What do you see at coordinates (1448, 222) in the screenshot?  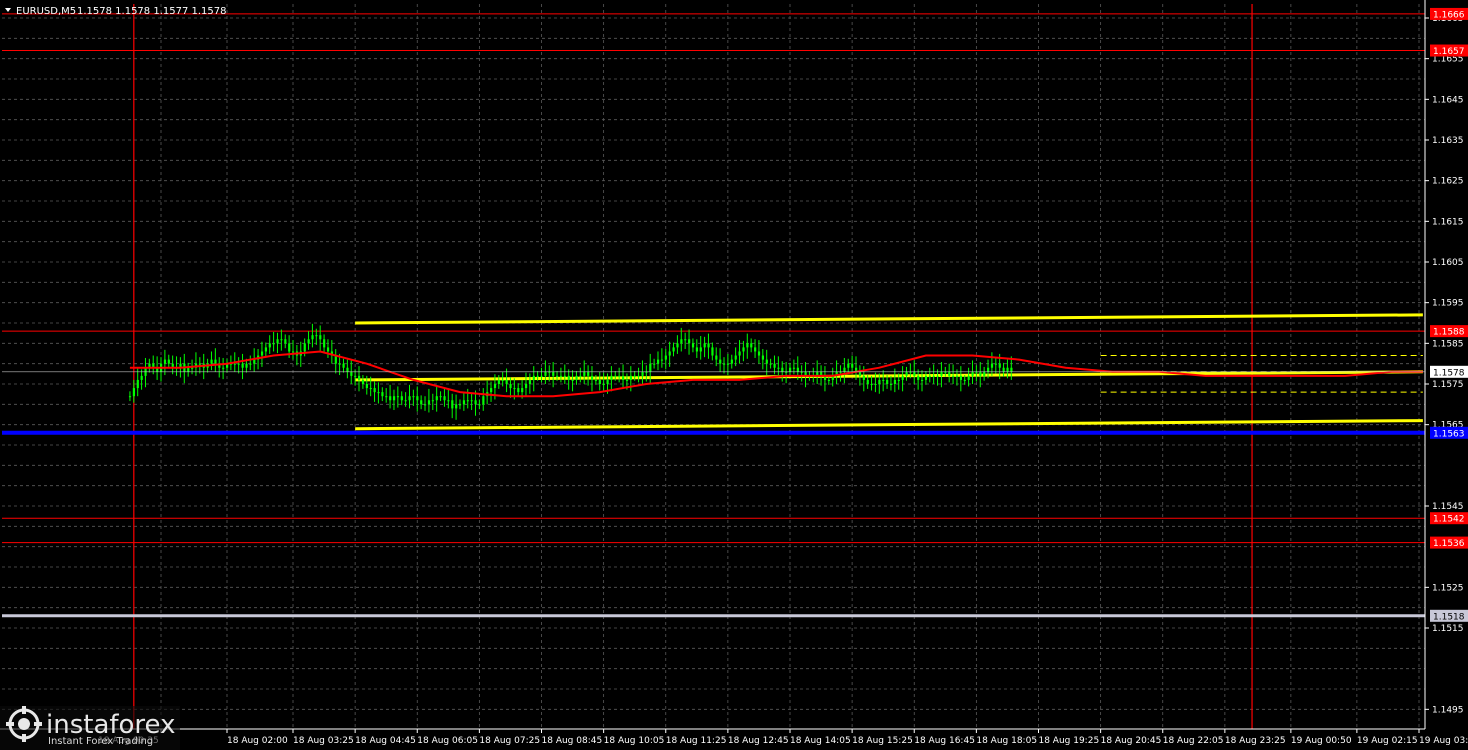 I see `price-tick-label: 1.1615` at bounding box center [1448, 222].